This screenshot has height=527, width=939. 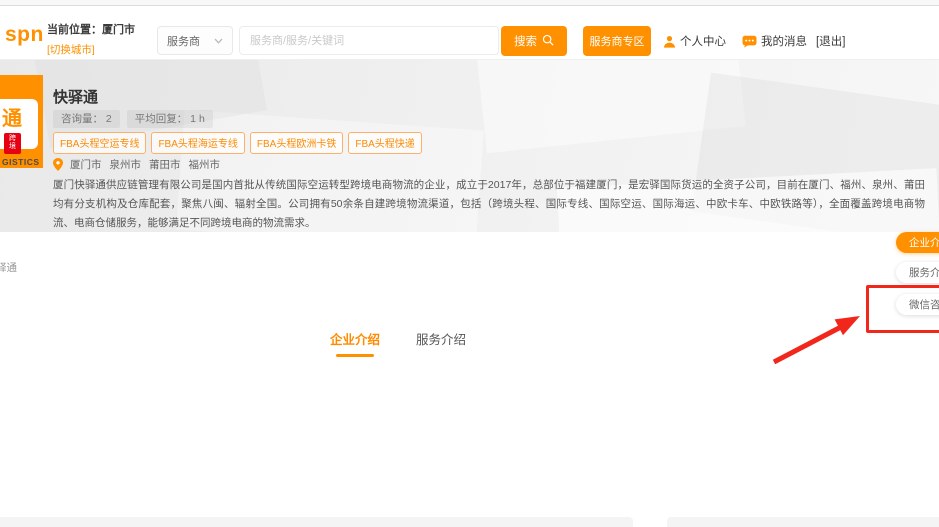 I want to click on personal-center-link: 个人中心, so click(x=694, y=41).